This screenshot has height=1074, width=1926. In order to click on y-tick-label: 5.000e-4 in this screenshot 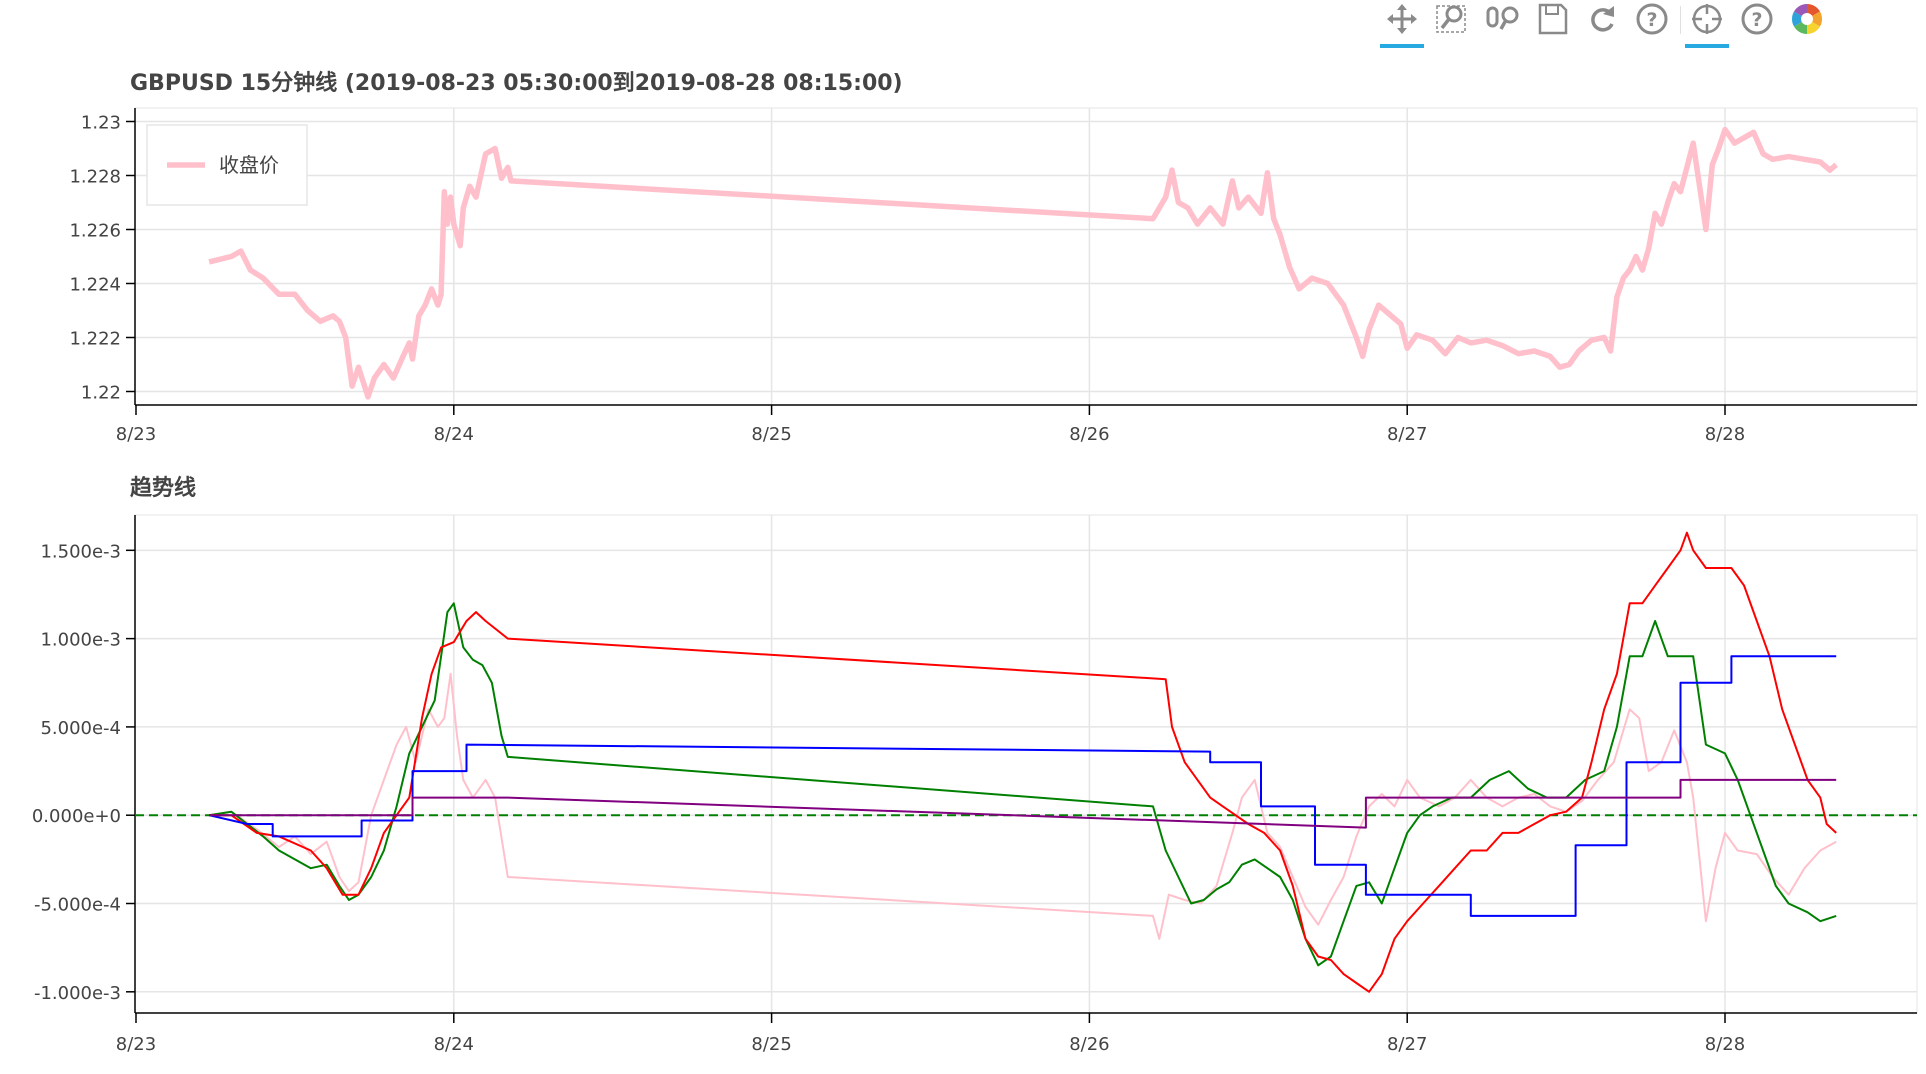, I will do `click(80, 728)`.